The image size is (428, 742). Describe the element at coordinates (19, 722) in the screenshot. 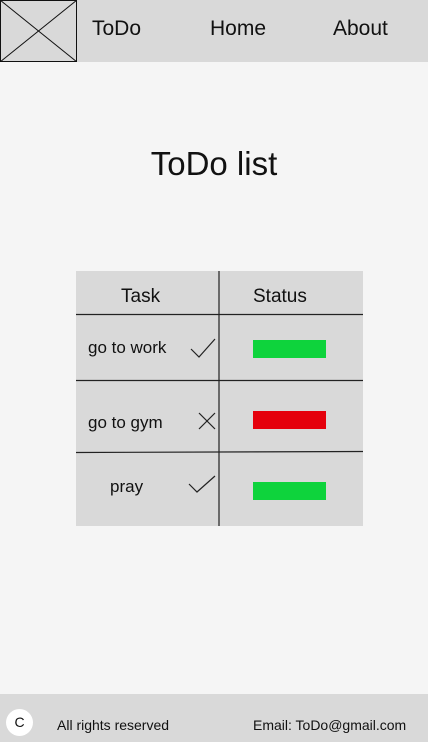

I see `copyright-icon: C` at that location.